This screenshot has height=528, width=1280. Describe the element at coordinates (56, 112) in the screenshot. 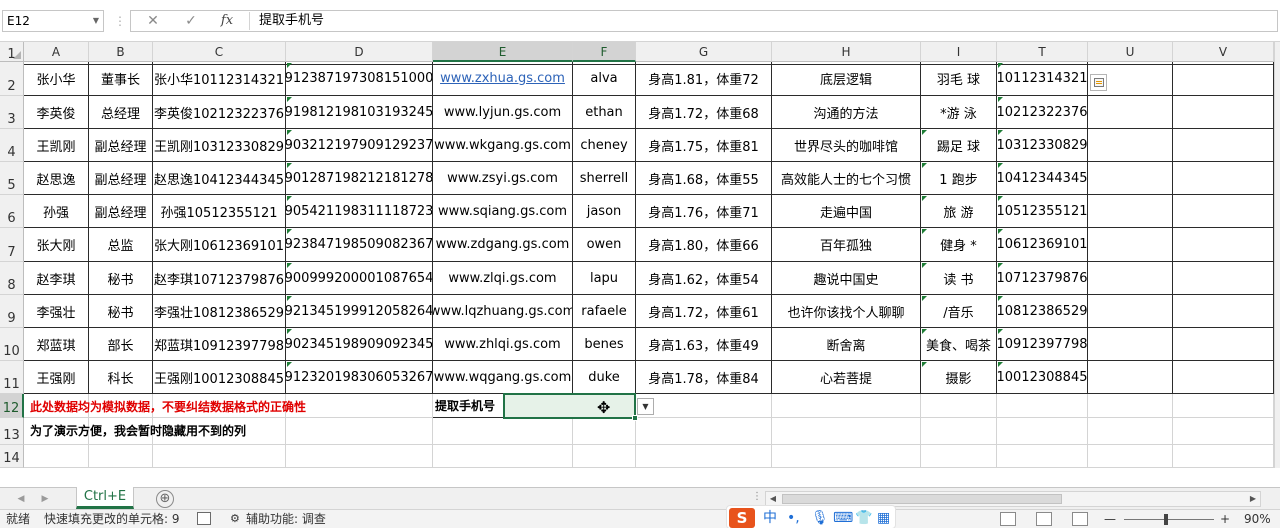

I see `table-cell: 李英俊` at that location.